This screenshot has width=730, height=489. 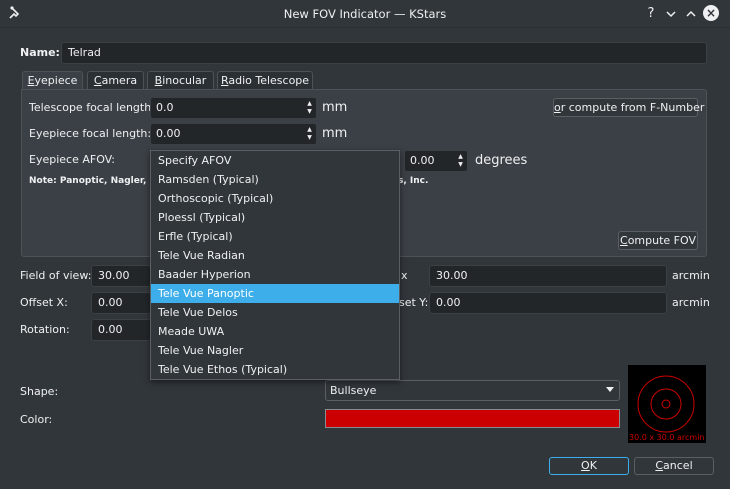 What do you see at coordinates (275, 198) in the screenshot?
I see `afov-option: Orthoscopic (Typical)` at bounding box center [275, 198].